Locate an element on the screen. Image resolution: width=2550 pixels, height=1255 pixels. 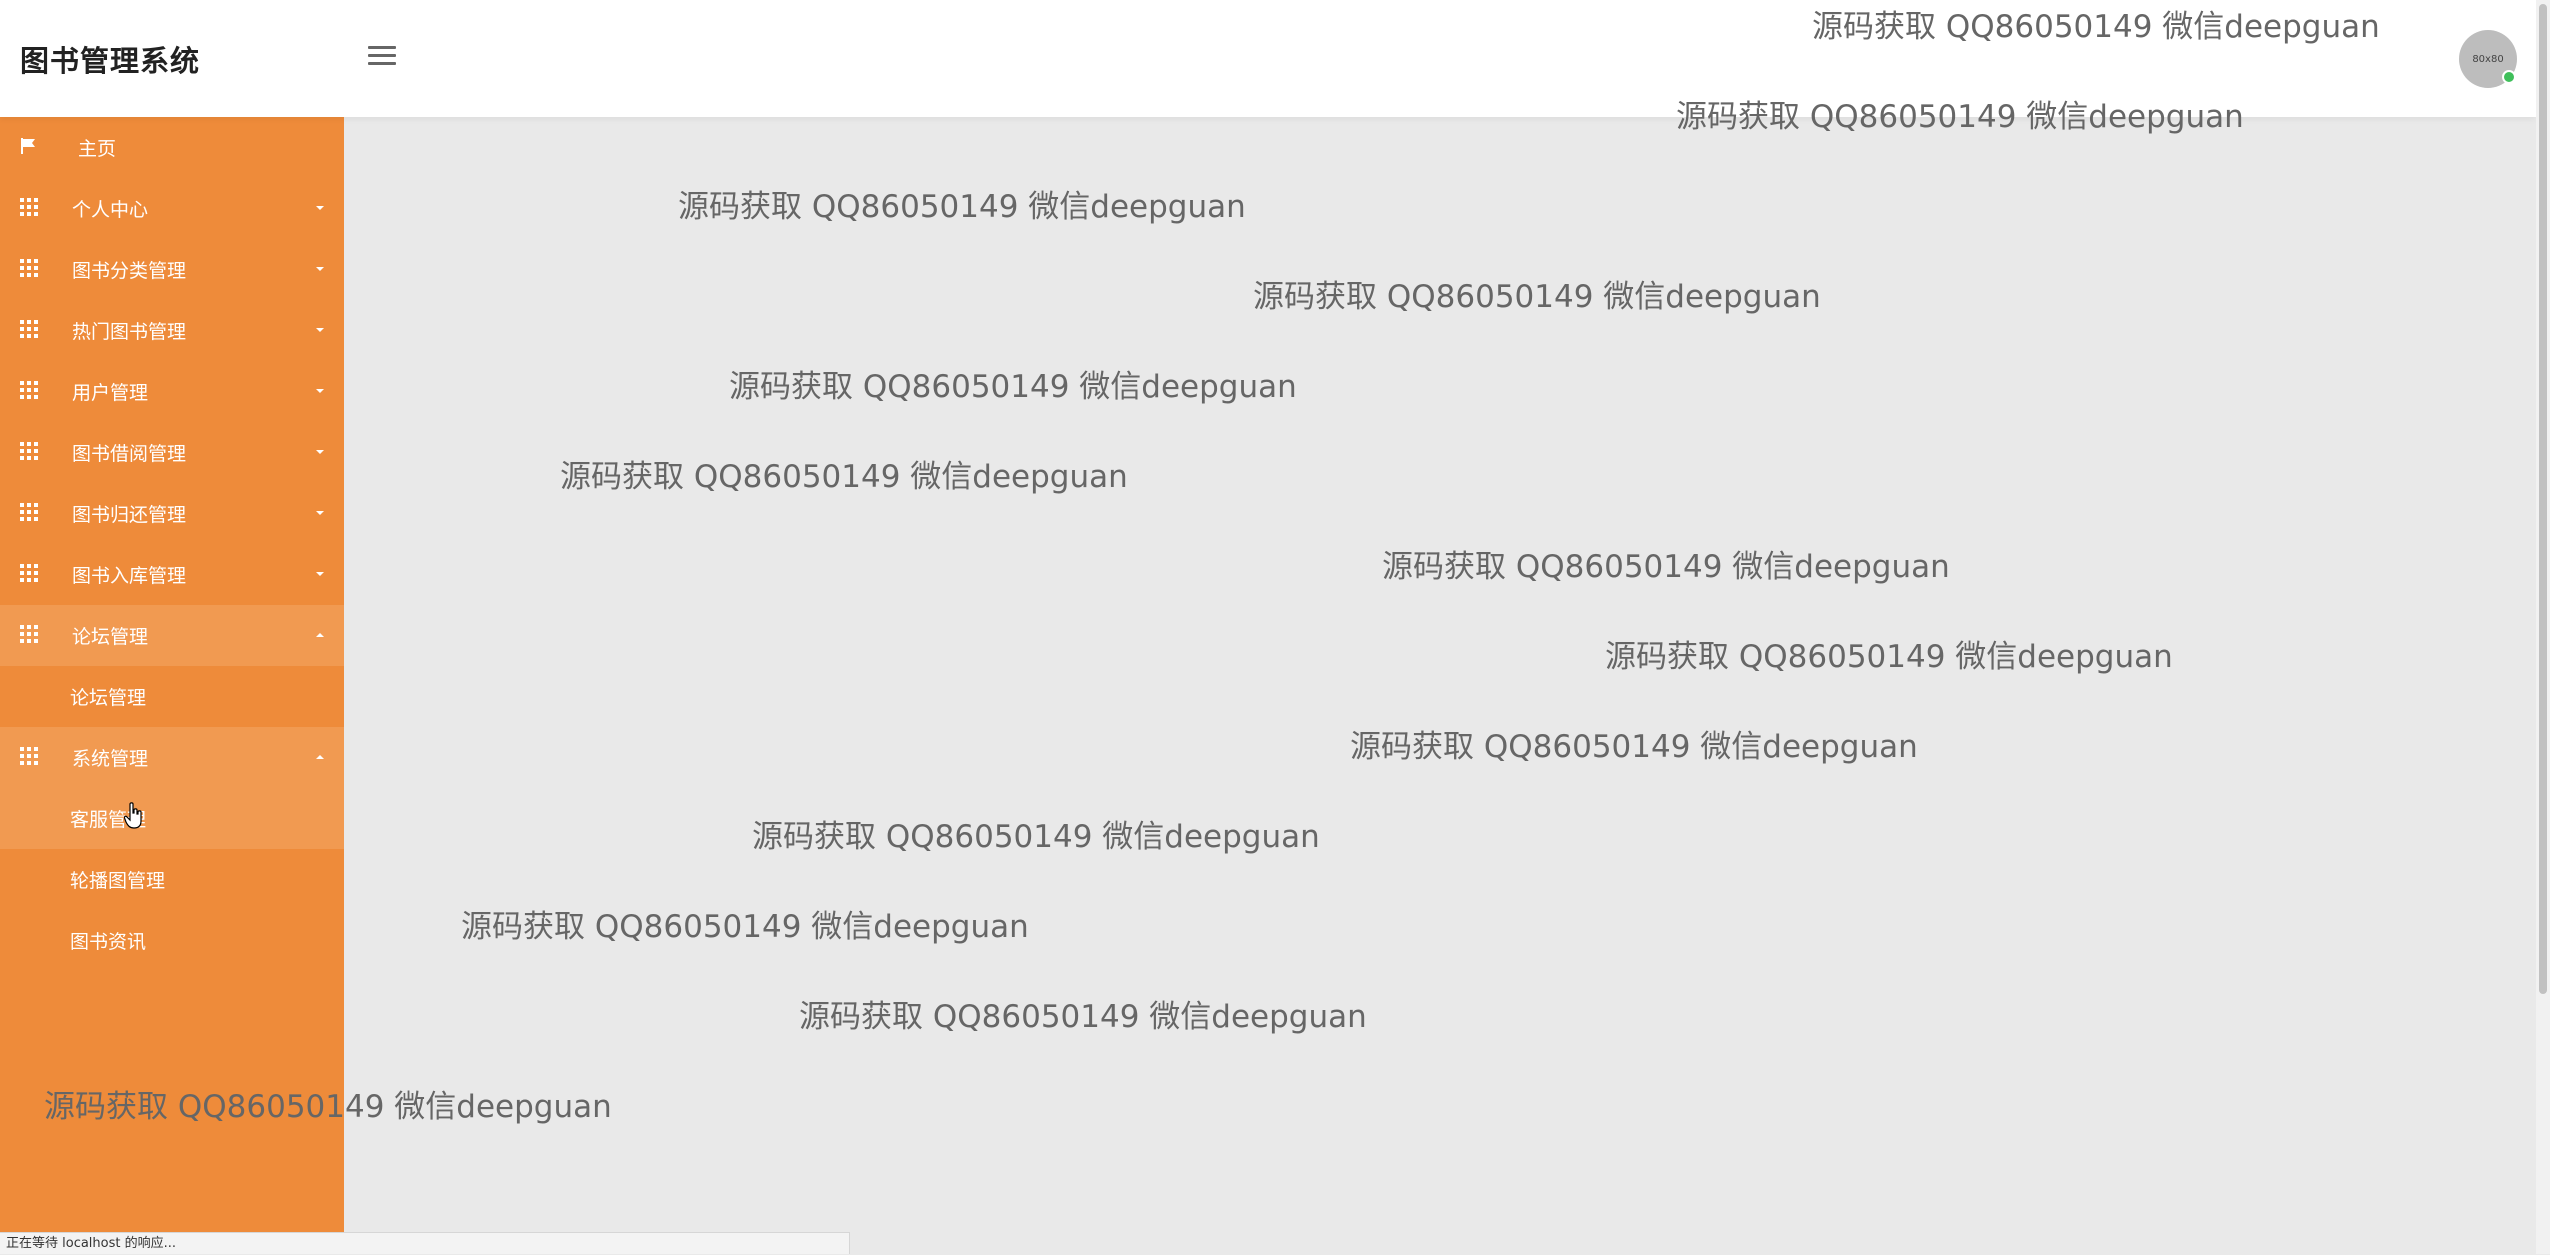
sidebar-item-forum: 论坛管理 is located at coordinates (172, 635).